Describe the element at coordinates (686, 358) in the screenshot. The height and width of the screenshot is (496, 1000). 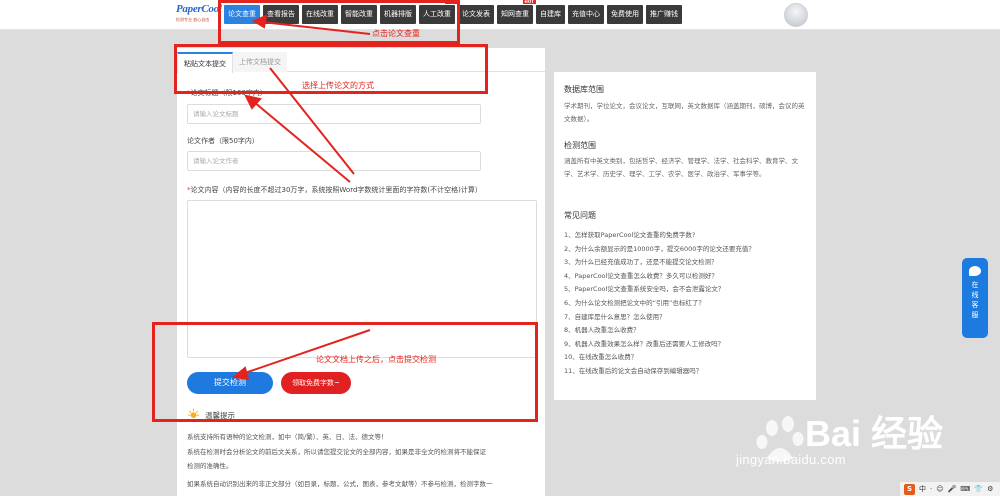
I see `faq-item: 10、在线改重怎么收费？` at that location.